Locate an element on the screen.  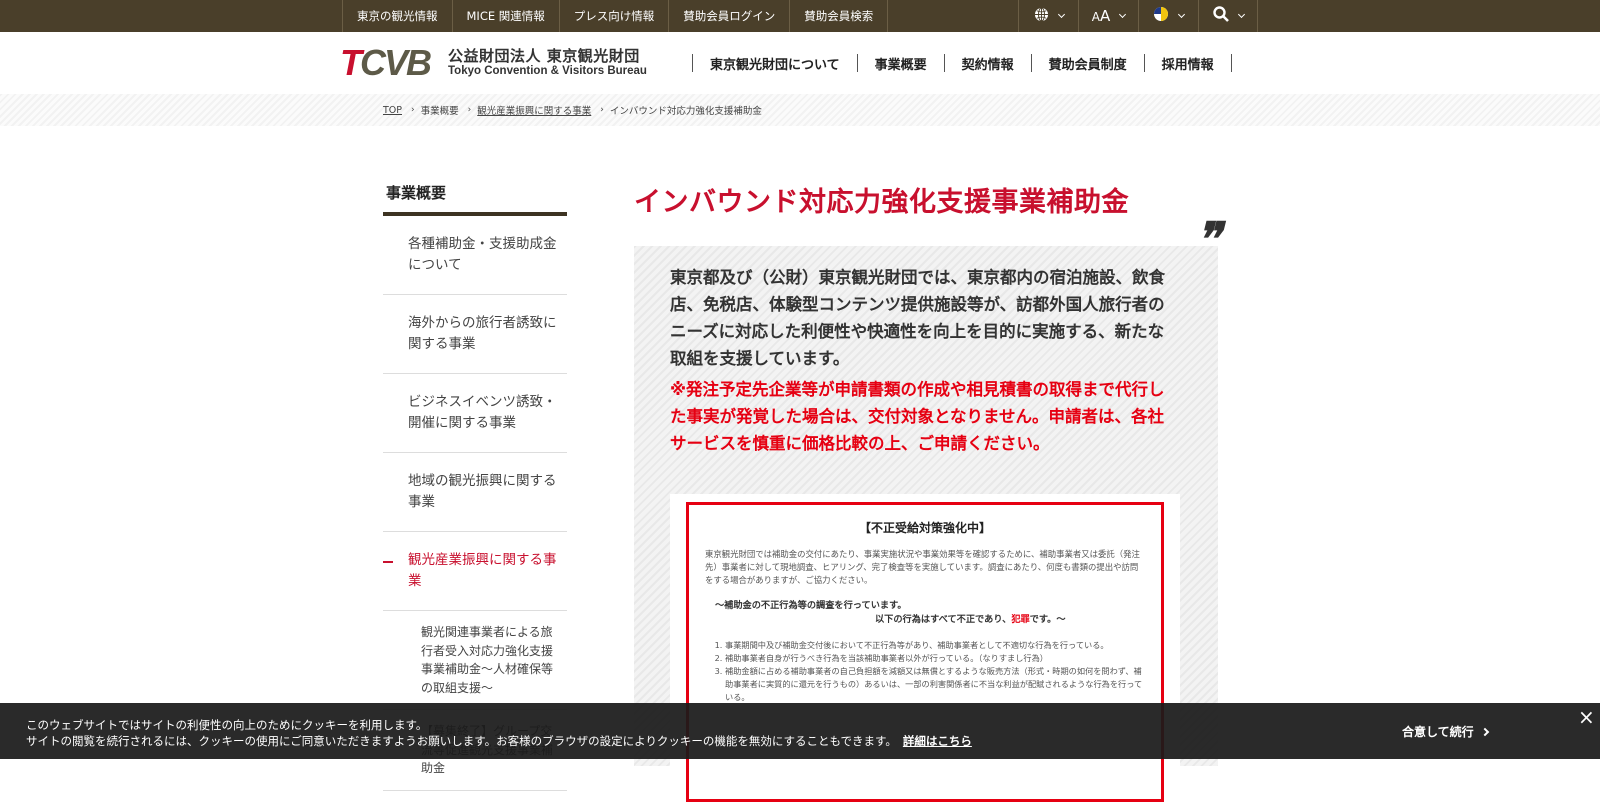
side-nav-item-industry: 観光産業振興に関する事業 is located at coordinates (475, 571).